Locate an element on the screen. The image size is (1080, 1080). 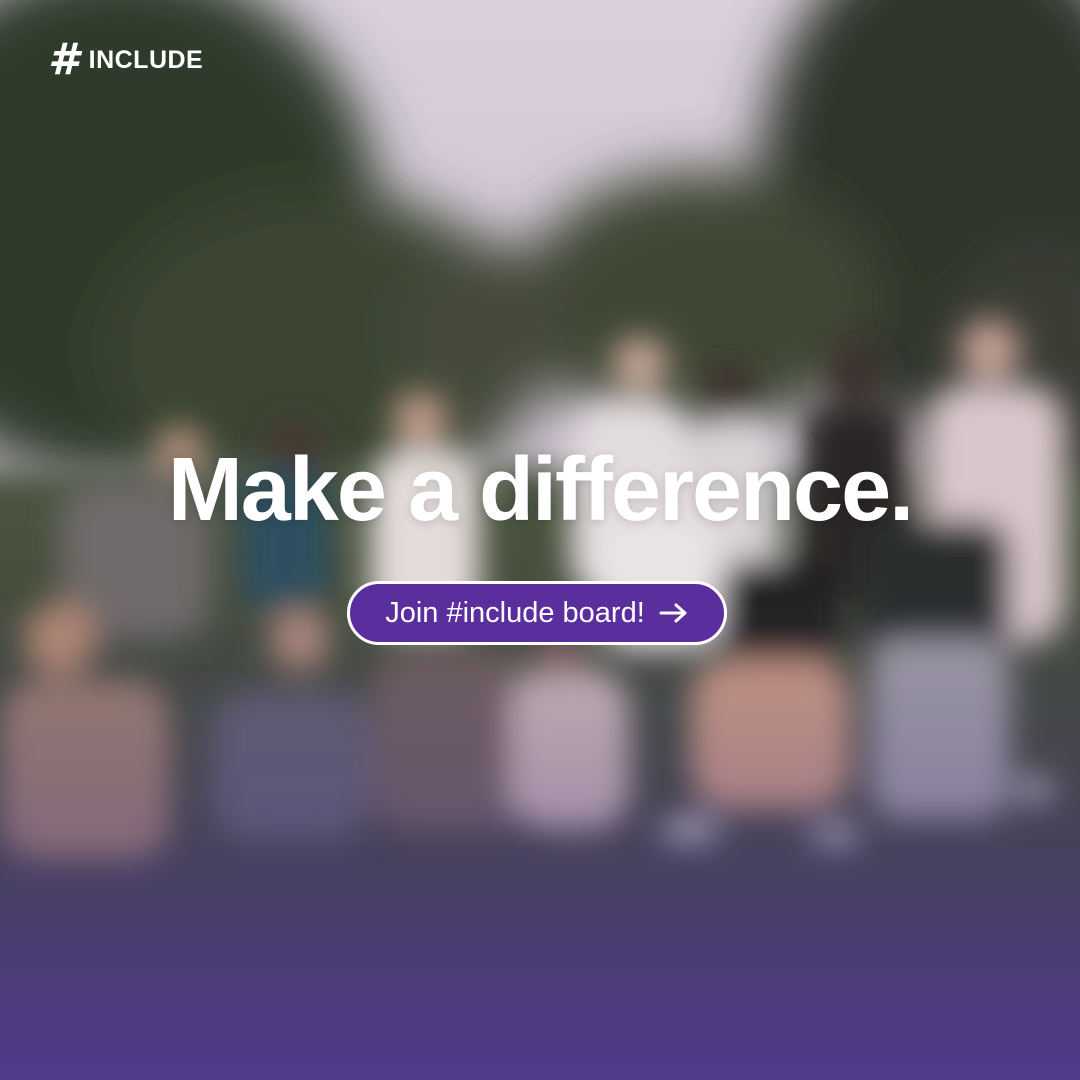
headline: Make a difference. is located at coordinates (540, 490).